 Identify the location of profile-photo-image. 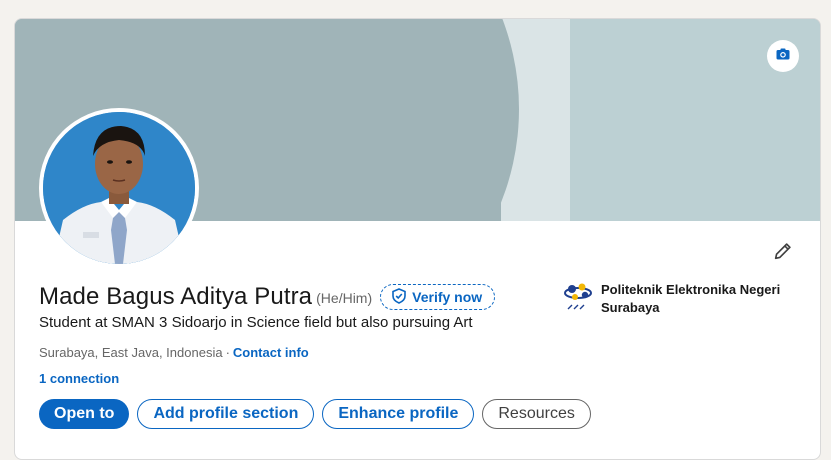
(119, 188).